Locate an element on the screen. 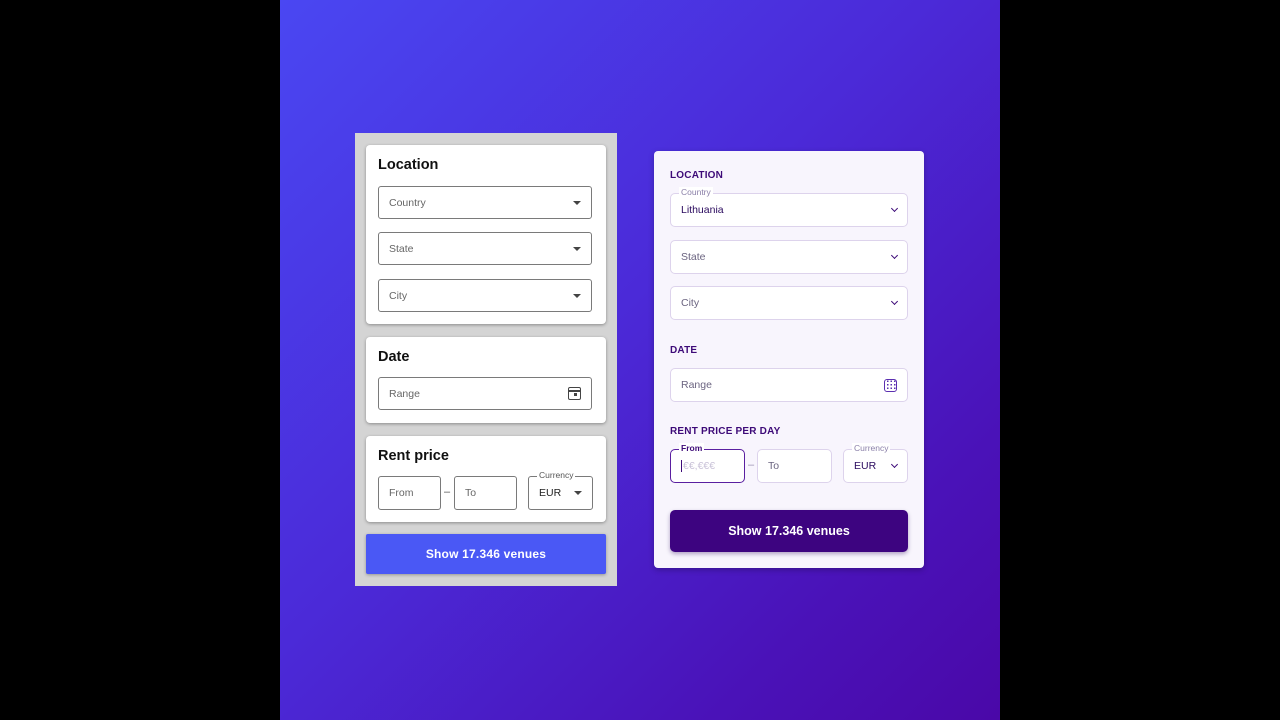 The width and height of the screenshot is (1280, 720). date-card: Date Range is located at coordinates (486, 380).